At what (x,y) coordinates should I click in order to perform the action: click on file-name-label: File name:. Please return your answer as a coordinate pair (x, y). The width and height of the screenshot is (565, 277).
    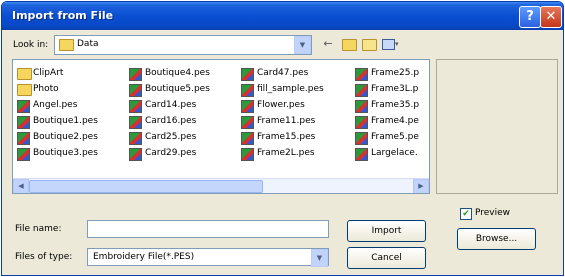
    Looking at the image, I should click on (38, 229).